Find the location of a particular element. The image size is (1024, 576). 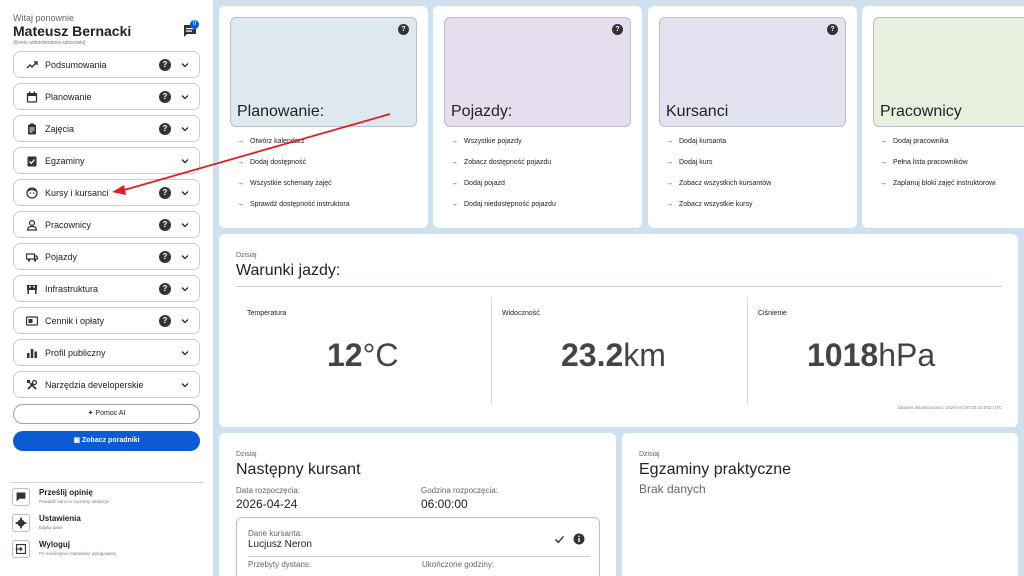

user-role: (Konto administratora szkoczeki) is located at coordinates (49, 43).